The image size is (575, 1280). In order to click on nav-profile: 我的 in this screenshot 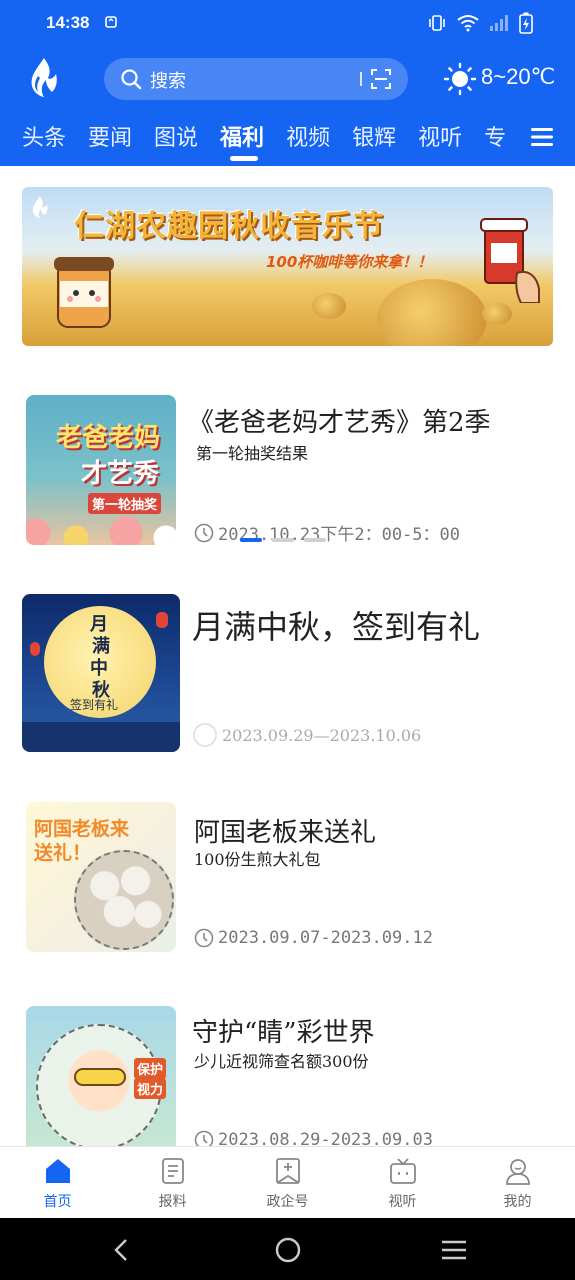, I will do `click(517, 1182)`.